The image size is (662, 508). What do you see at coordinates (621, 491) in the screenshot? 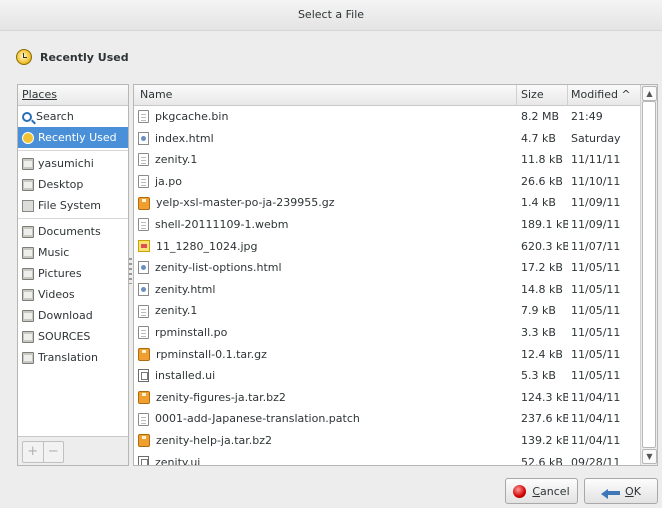
I see `ok-button: OK` at bounding box center [621, 491].